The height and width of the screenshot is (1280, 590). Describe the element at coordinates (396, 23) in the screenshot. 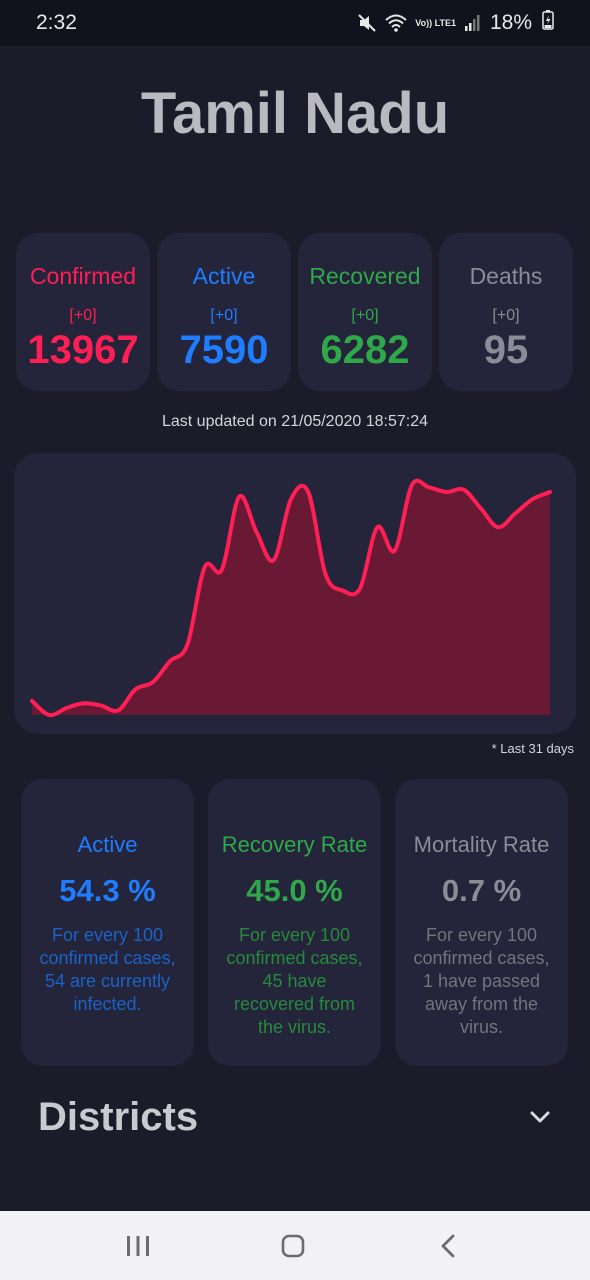

I see `wifi-icon` at that location.